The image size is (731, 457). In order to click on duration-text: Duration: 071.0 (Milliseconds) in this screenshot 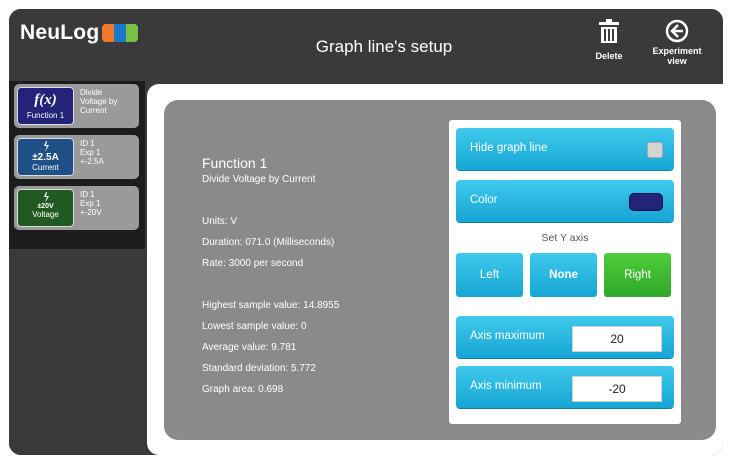, I will do `click(268, 242)`.